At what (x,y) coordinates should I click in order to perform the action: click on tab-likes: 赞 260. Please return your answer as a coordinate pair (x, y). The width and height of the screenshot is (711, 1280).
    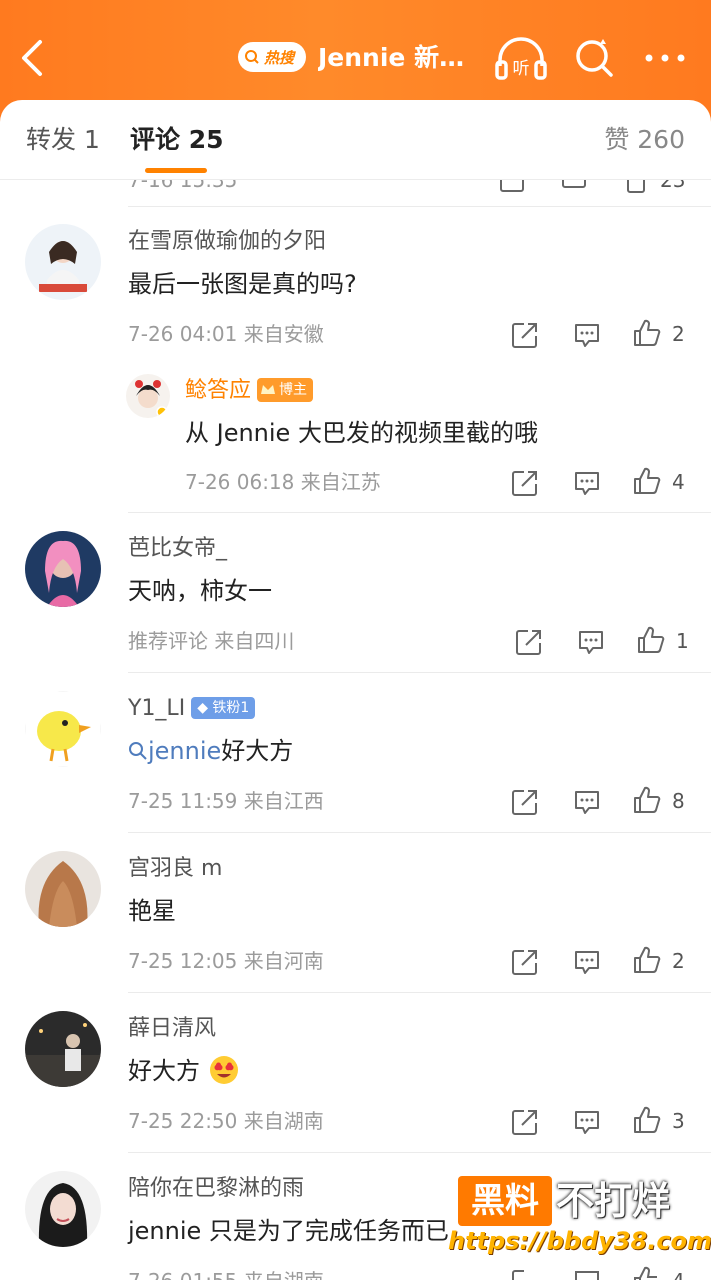
    Looking at the image, I should click on (644, 140).